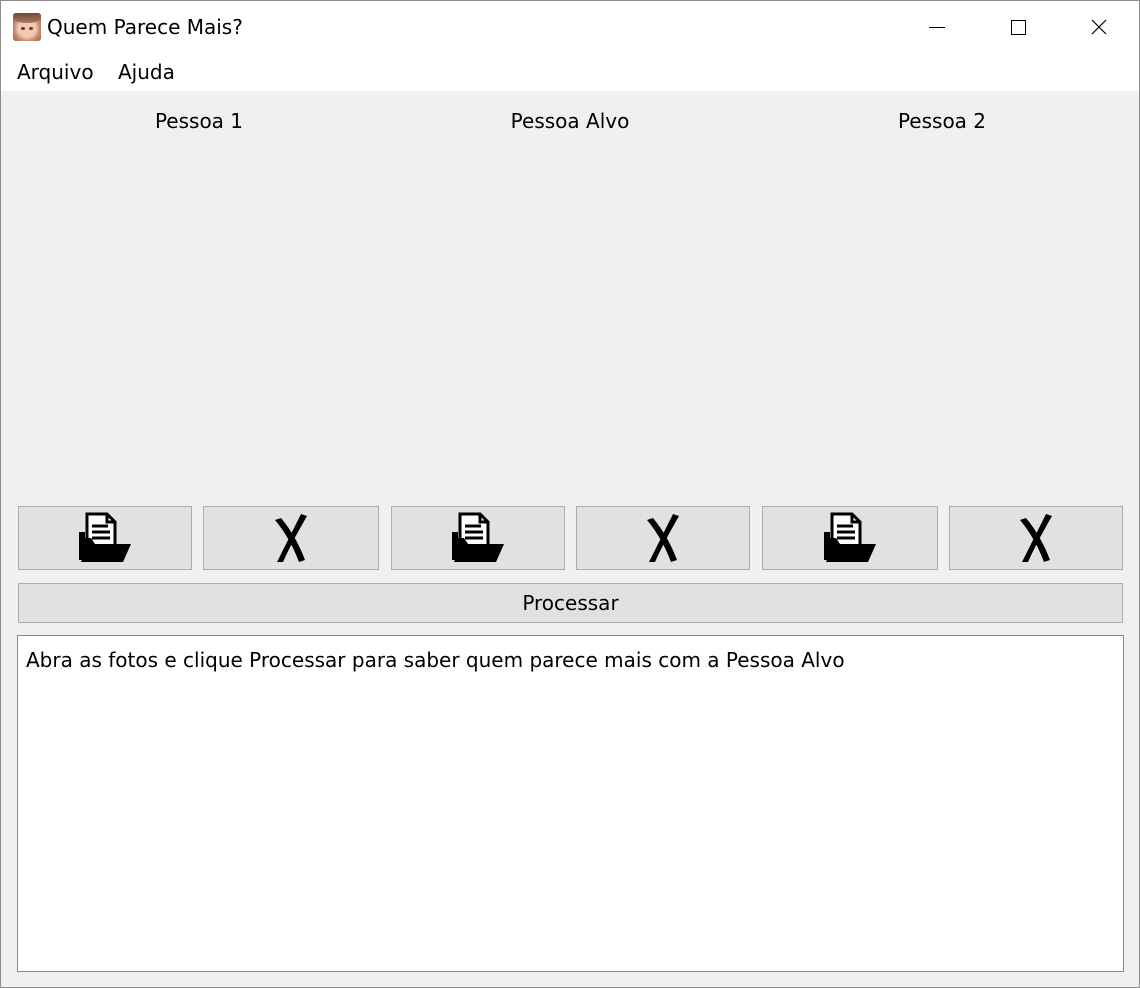  I want to click on menu-arquivo: Arquivo, so click(55, 72).